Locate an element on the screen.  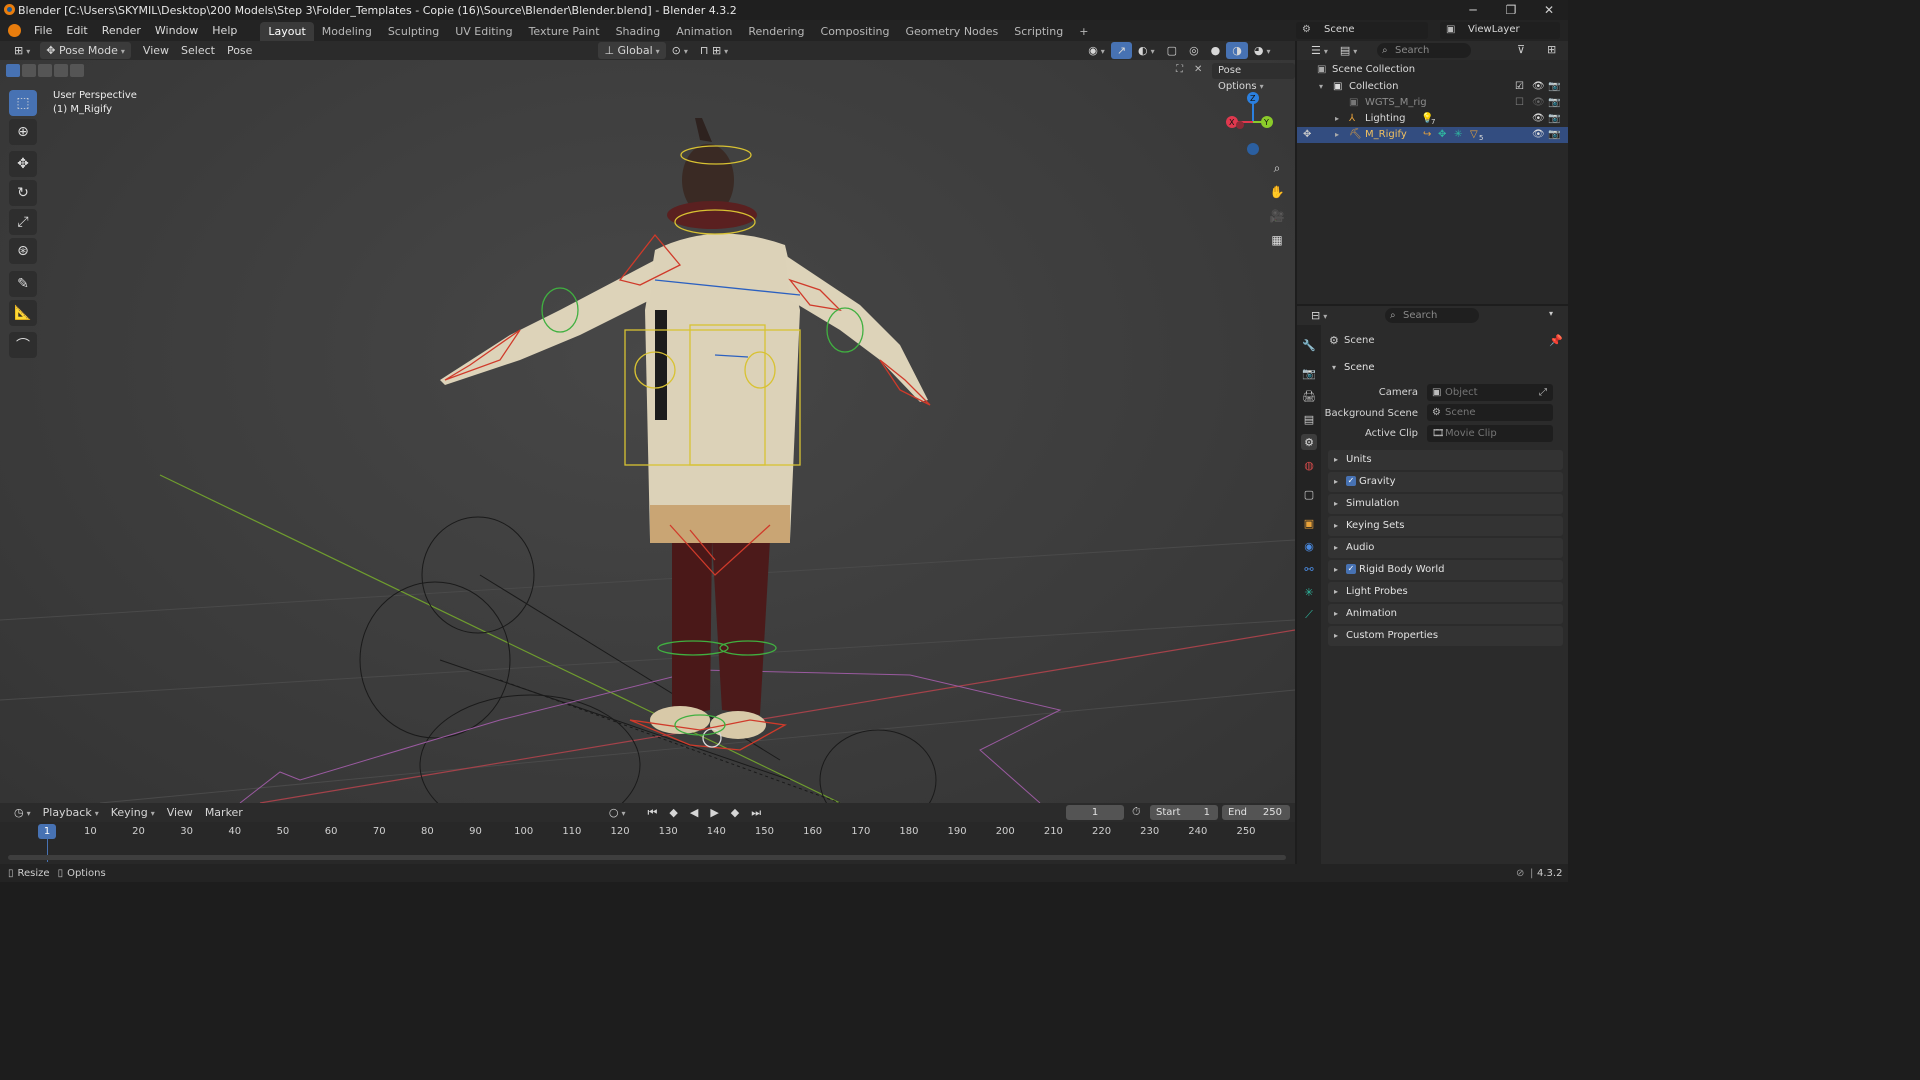
physics-tab-icon: ◉ is located at coordinates (1309, 546).